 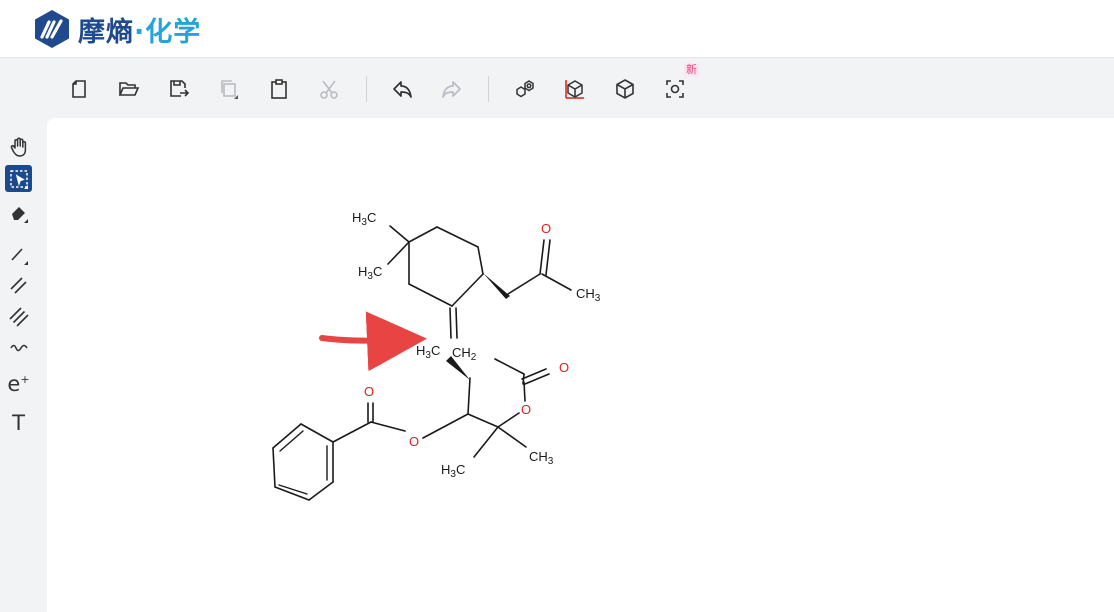 I want to click on recognize-button, so click(x=675, y=89).